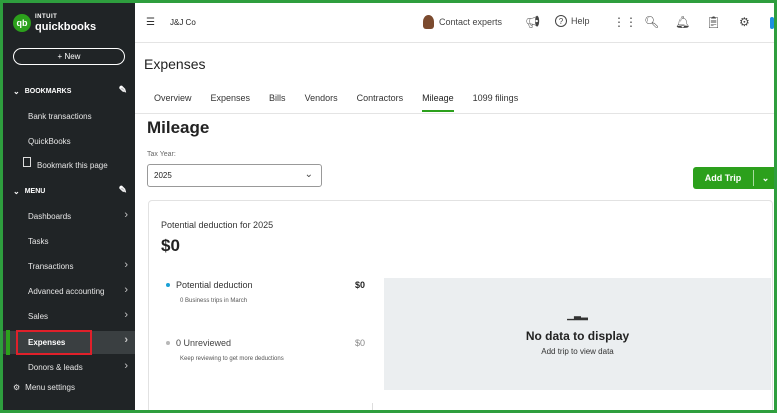 Image resolution: width=777 pixels, height=413 pixels. Describe the element at coordinates (54, 342) in the screenshot. I see `highlight-annotation` at that location.